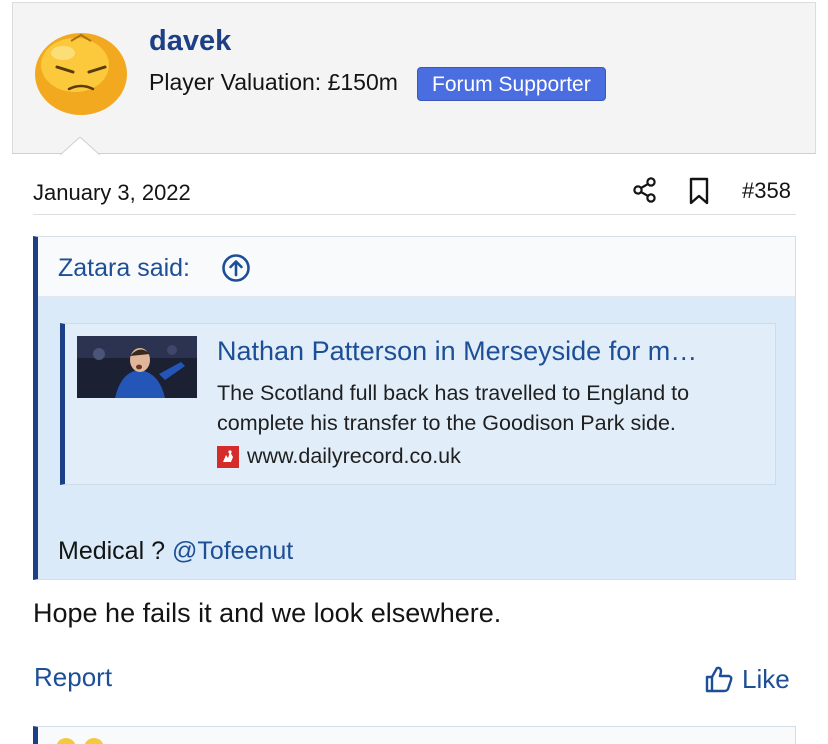 The height and width of the screenshot is (744, 828). I want to click on article-thumbnail, so click(137, 367).